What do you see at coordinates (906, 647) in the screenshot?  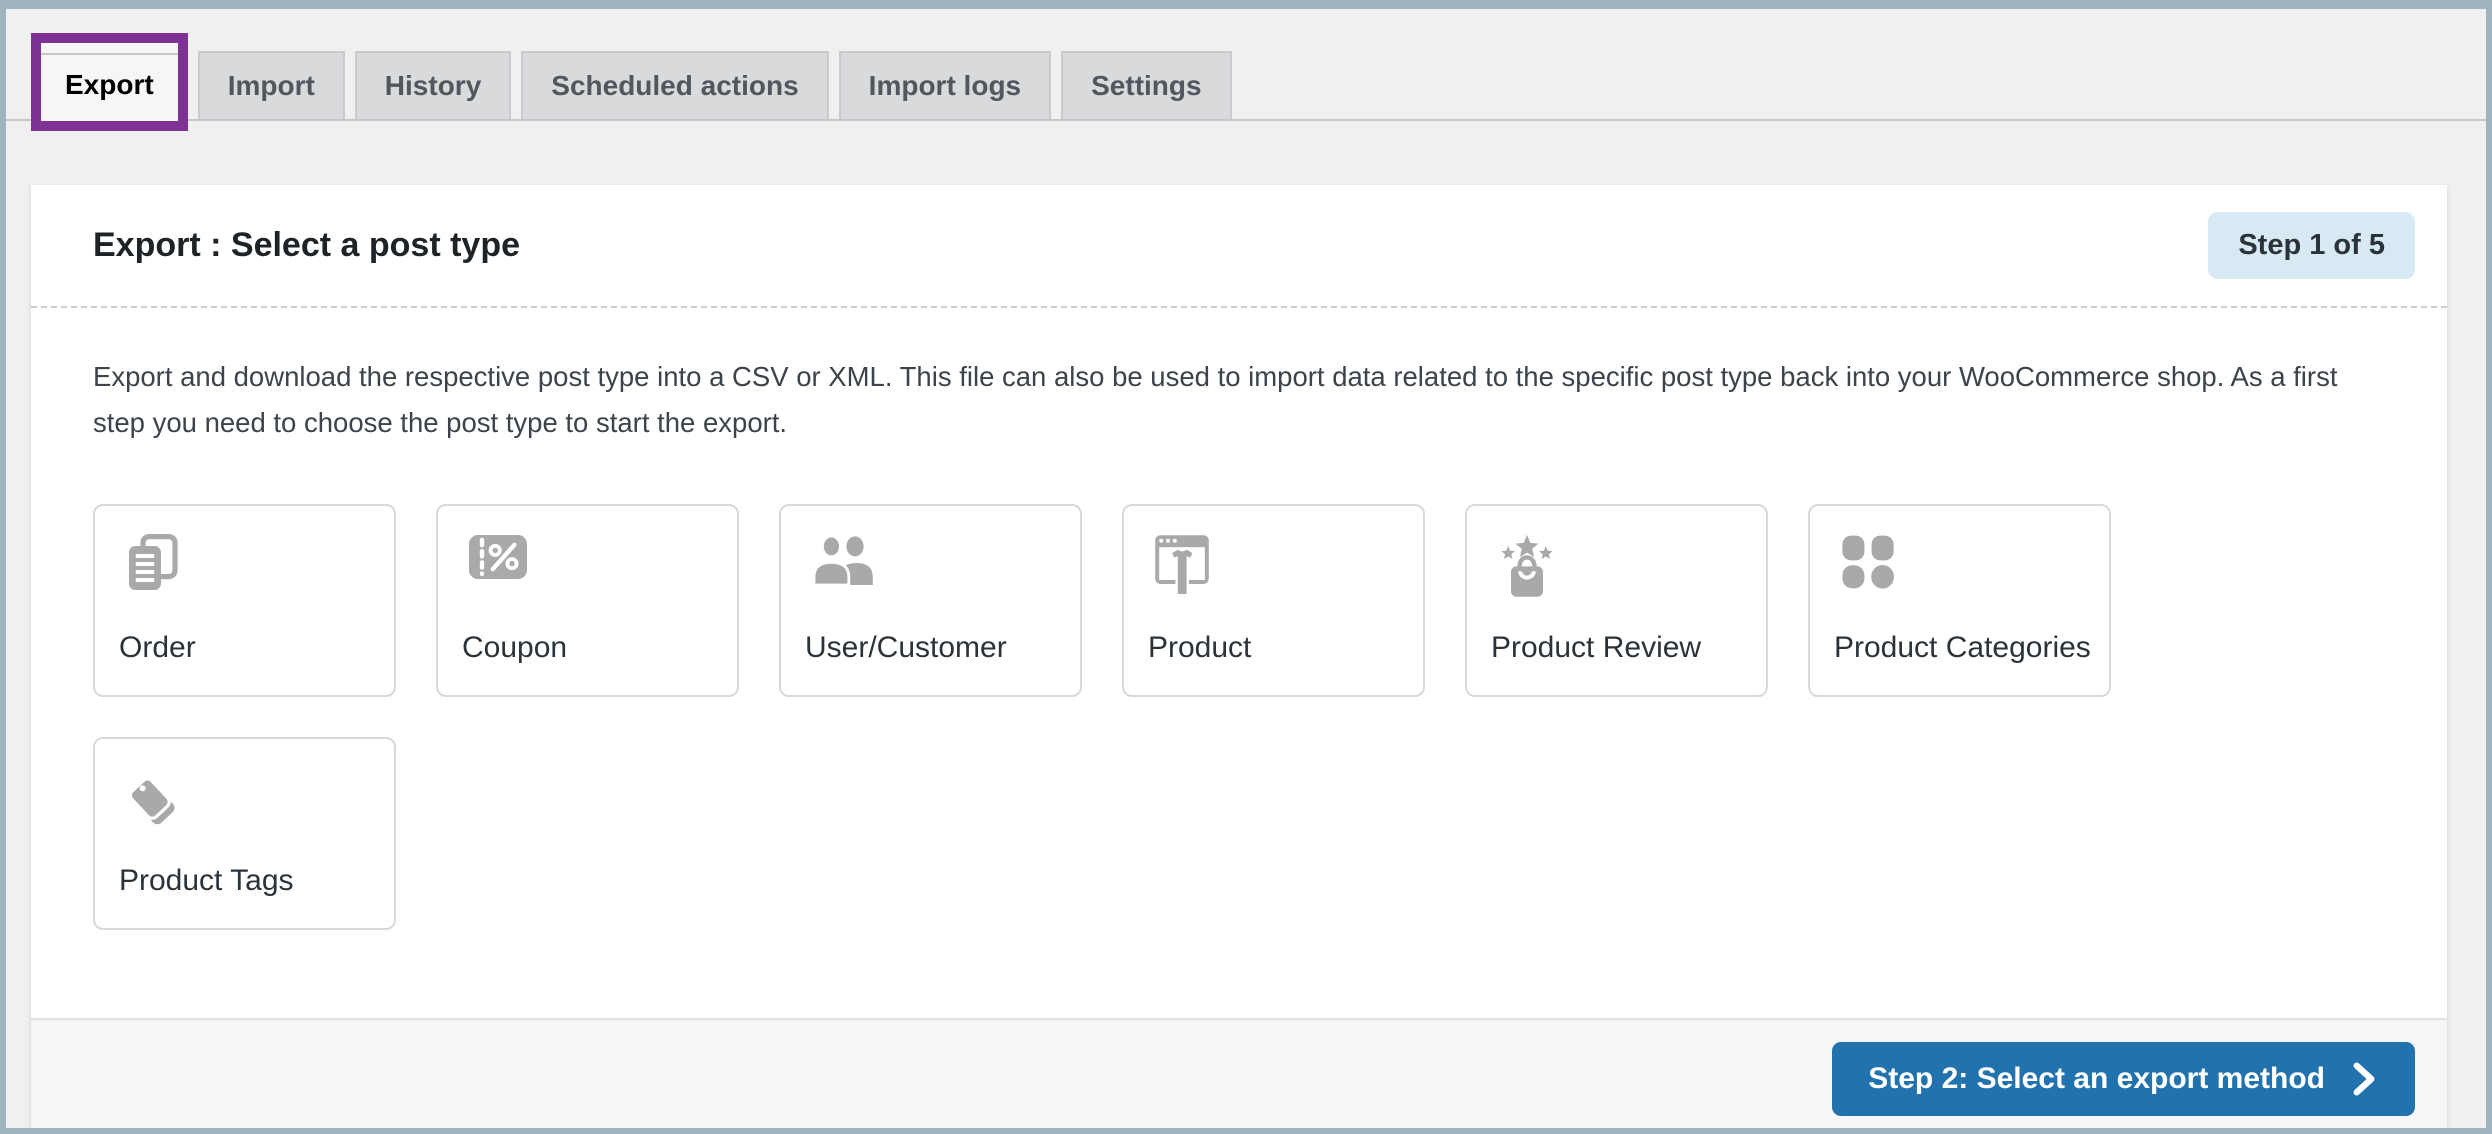 I see `post-type-label: User/Customer` at bounding box center [906, 647].